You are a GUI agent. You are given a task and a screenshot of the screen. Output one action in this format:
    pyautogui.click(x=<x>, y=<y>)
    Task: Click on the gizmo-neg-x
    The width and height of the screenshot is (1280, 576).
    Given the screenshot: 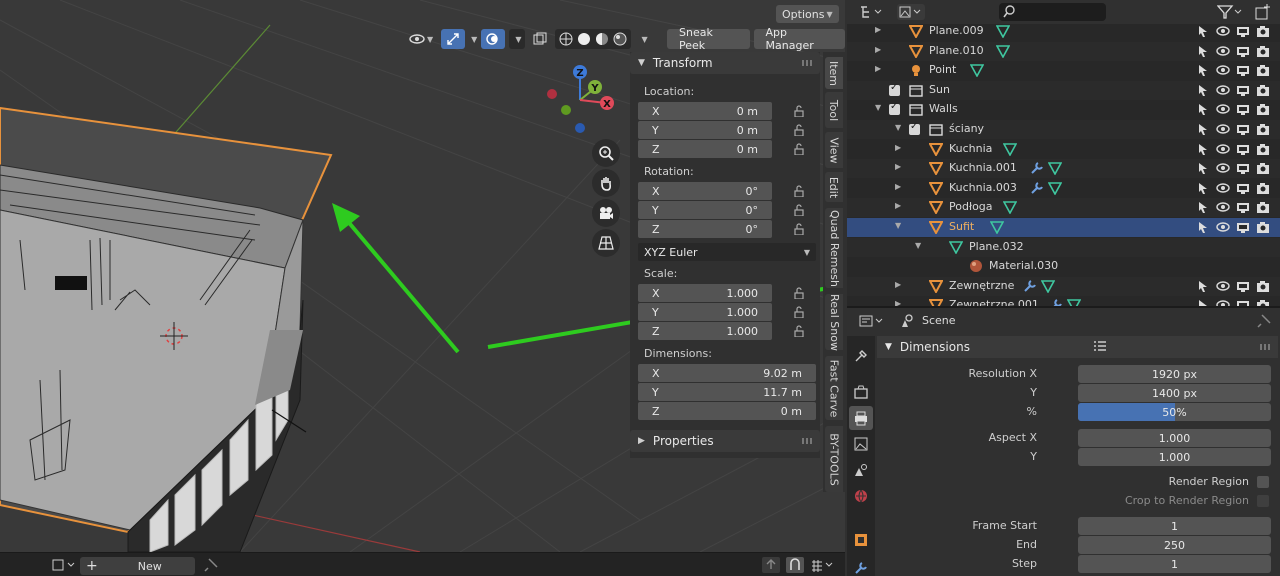 What is the action you would take?
    pyautogui.click(x=552, y=94)
    